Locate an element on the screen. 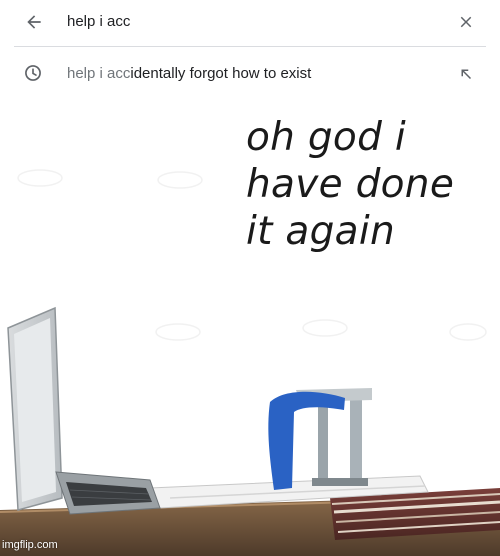  suggestion-completion-part: identally forgot how to exist is located at coordinates (221, 73).